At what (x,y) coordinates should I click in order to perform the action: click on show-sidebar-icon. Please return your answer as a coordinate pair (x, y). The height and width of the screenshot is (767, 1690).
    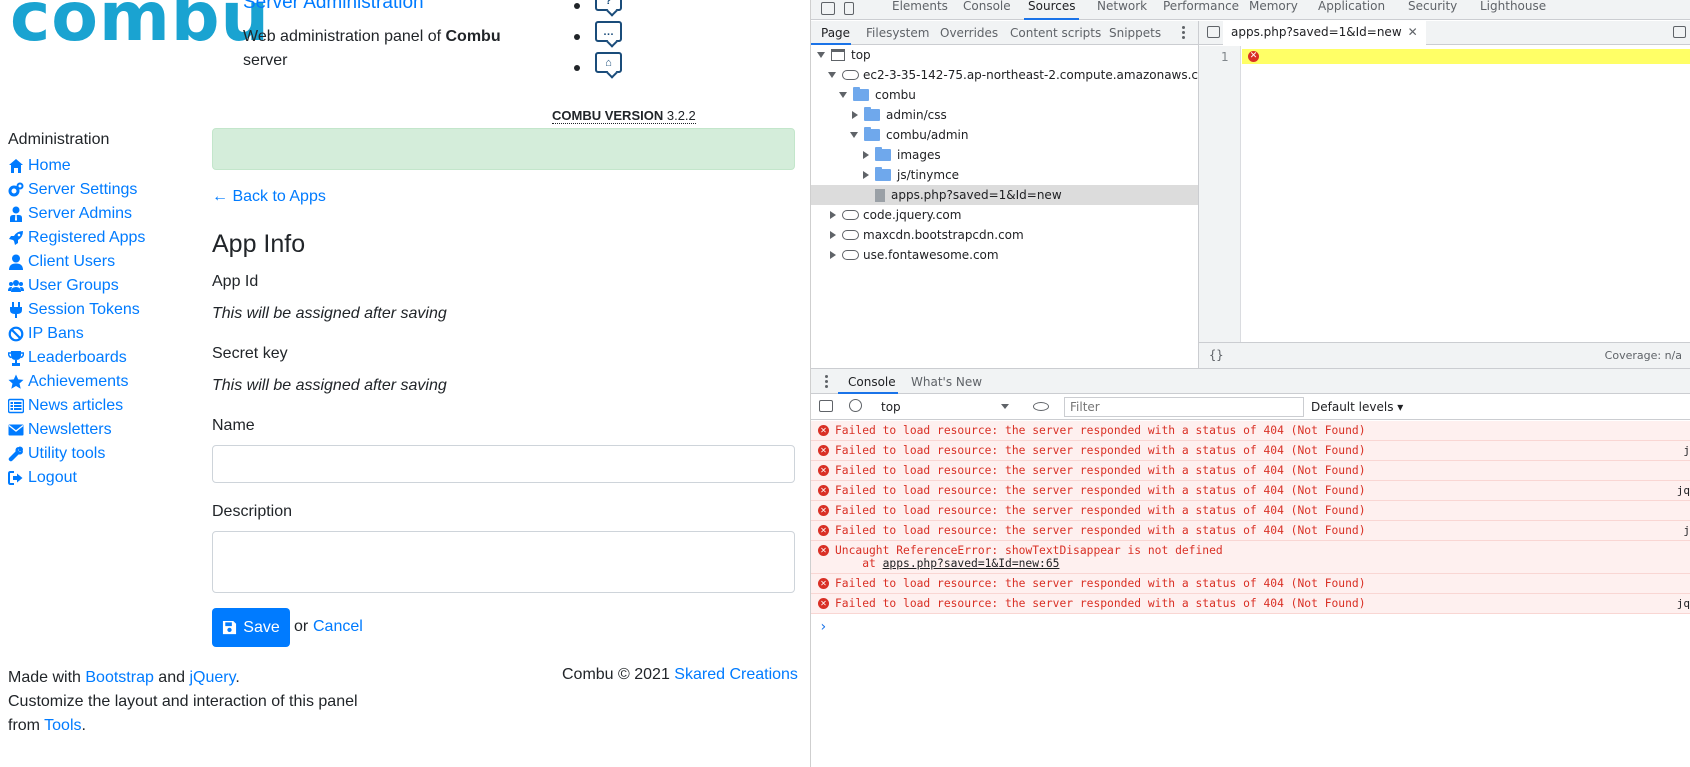
    Looking at the image, I should click on (826, 406).